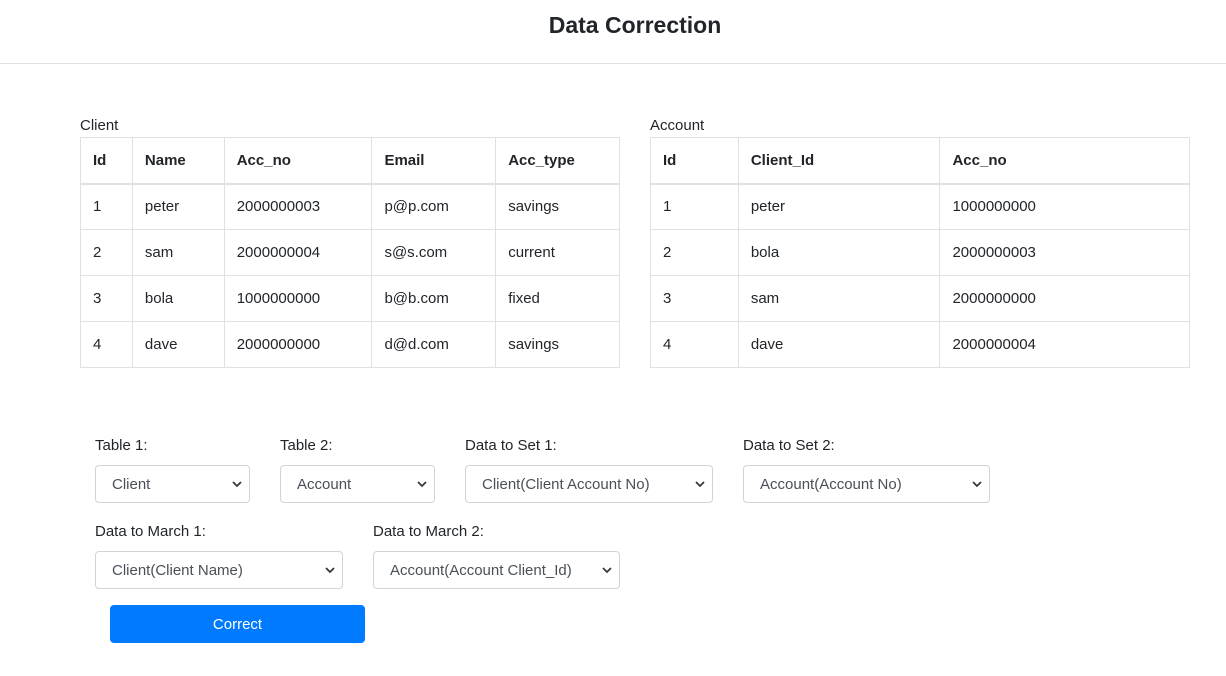 The image size is (1226, 676). Describe the element at coordinates (306, 445) in the screenshot. I see `table2-label: Table 2:` at that location.